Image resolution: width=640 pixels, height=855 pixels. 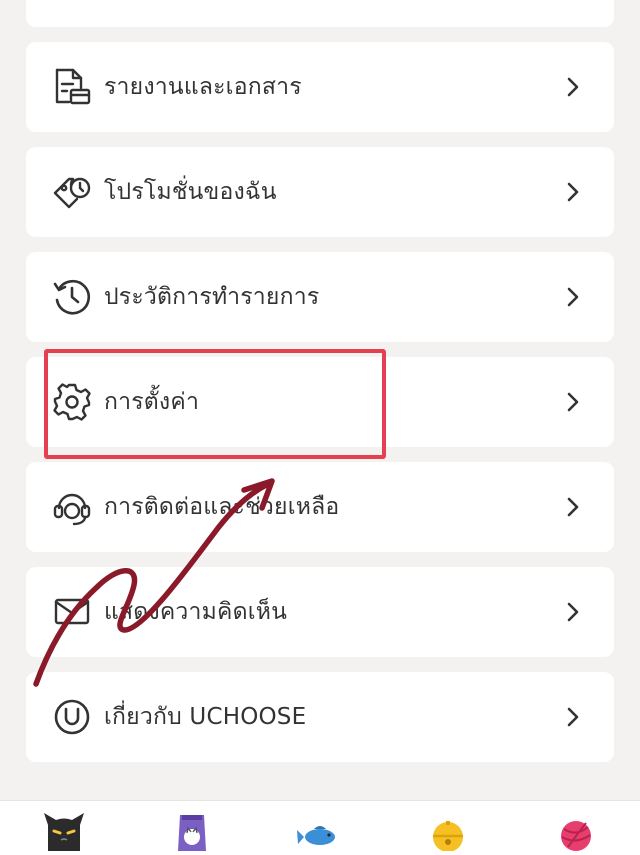 What do you see at coordinates (72, 87) in the screenshot?
I see `document-icon` at bounding box center [72, 87].